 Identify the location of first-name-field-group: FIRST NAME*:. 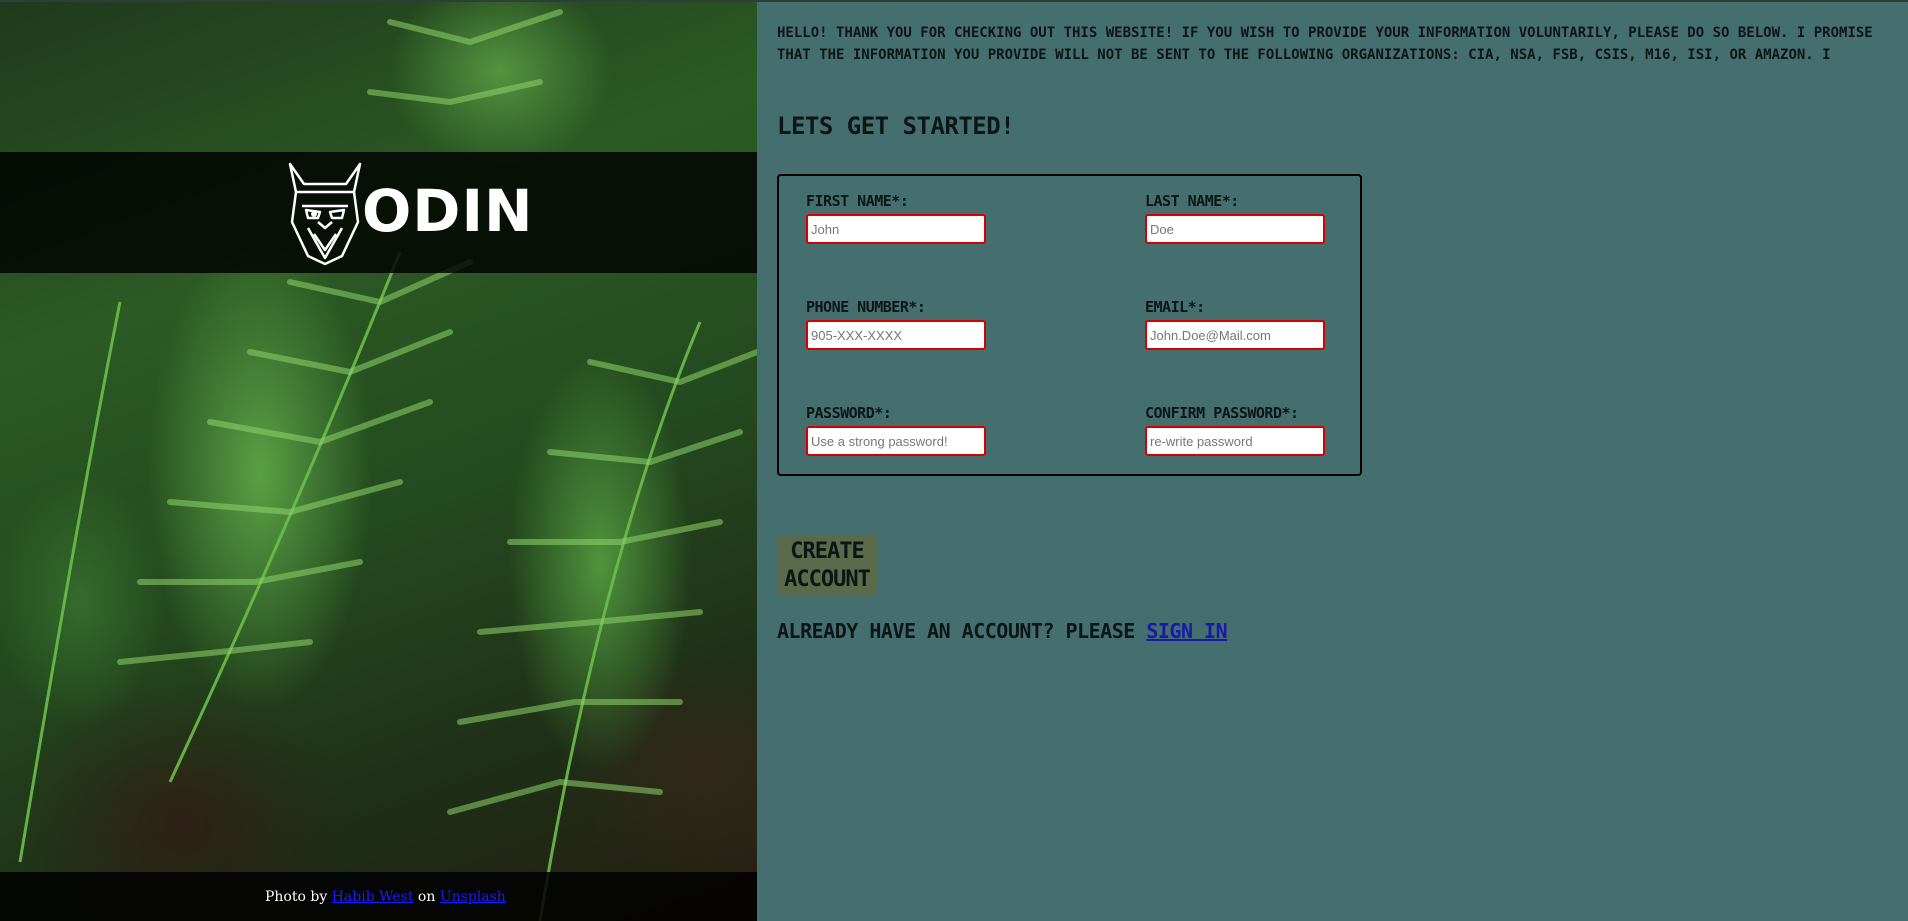
(896, 218).